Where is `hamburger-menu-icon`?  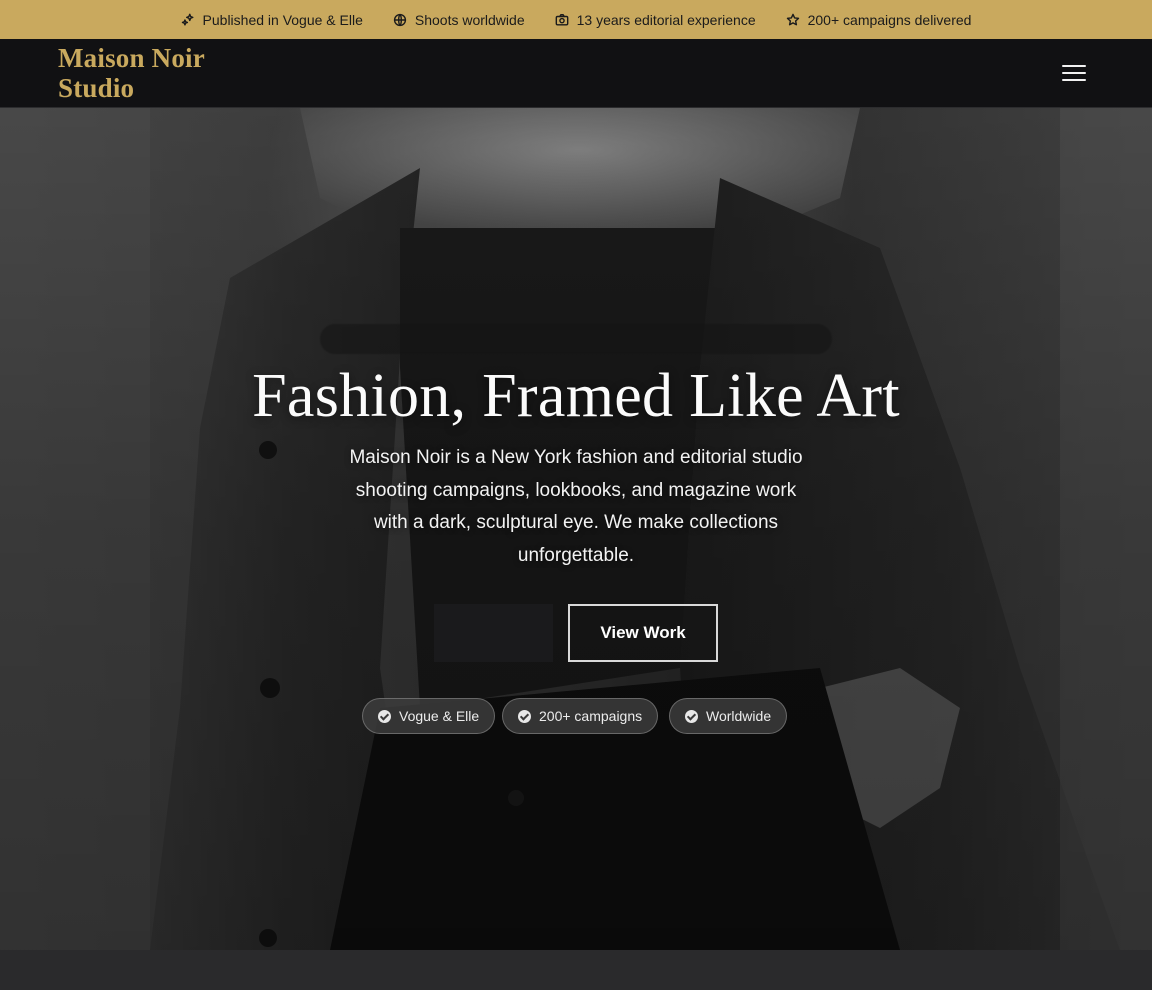
hamburger-menu-icon is located at coordinates (1074, 73).